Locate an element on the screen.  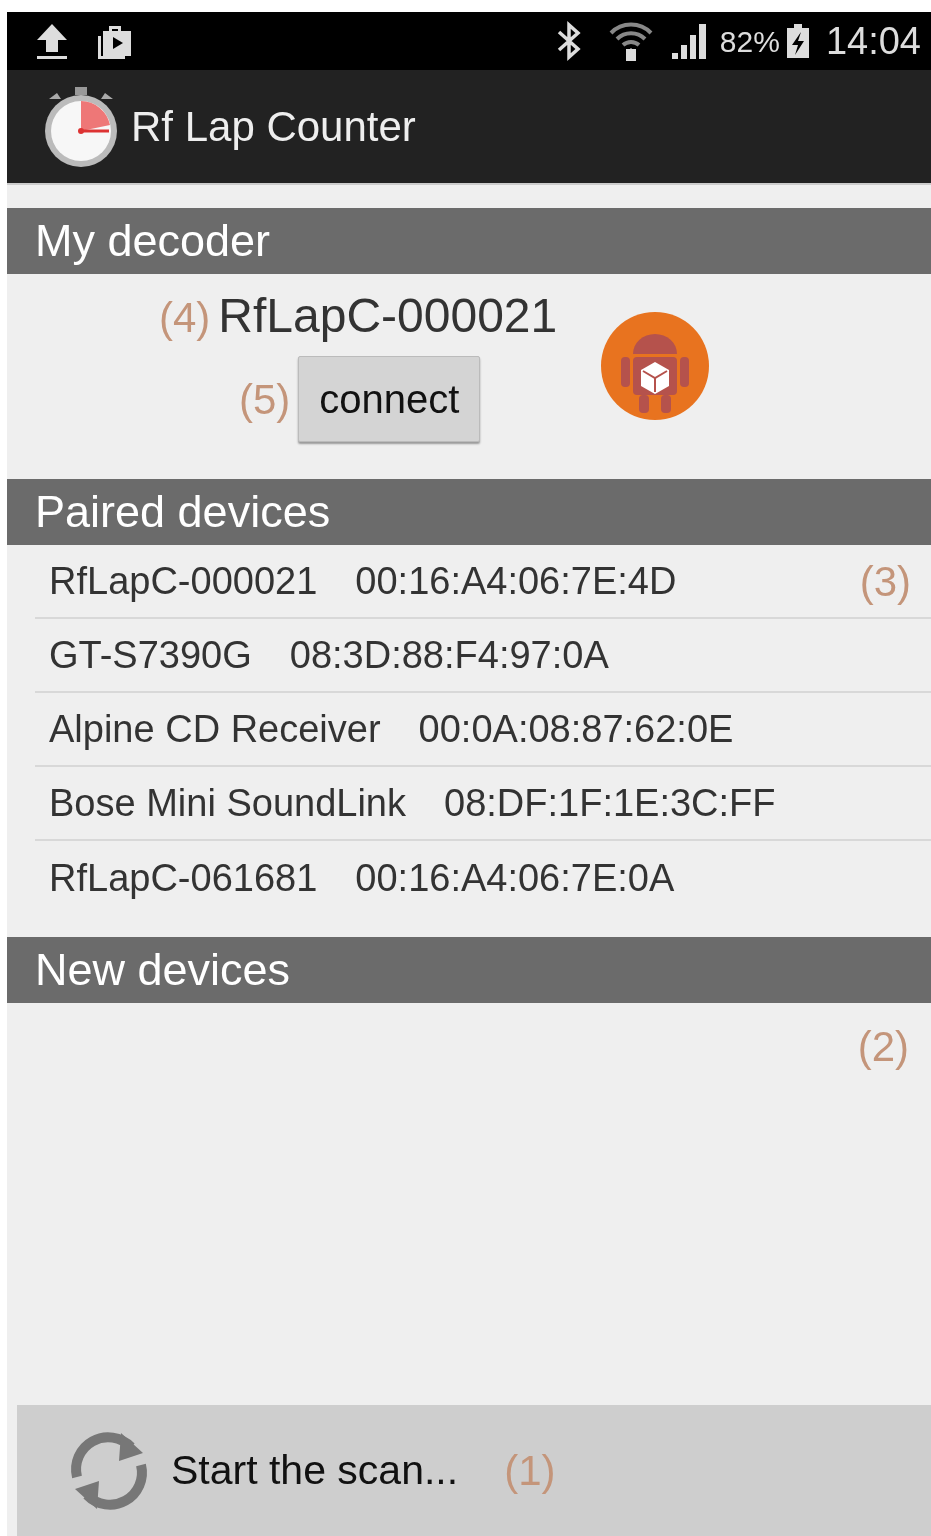
upload-icon is located at coordinates (52, 41).